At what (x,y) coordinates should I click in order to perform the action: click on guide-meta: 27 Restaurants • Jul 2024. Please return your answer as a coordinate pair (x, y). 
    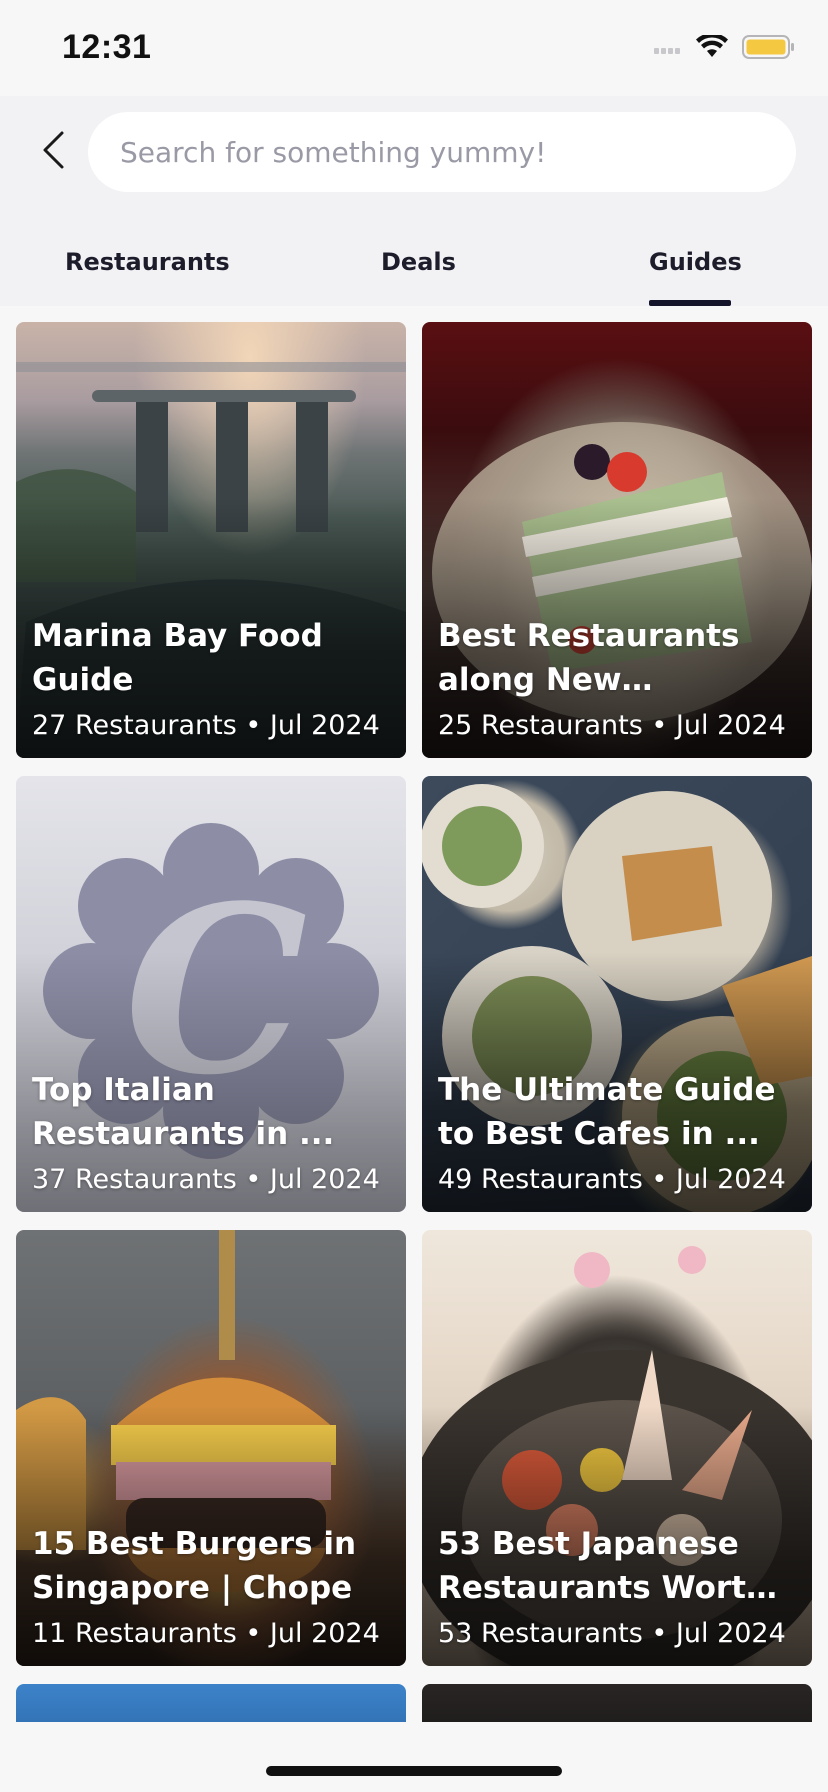
    Looking at the image, I should click on (206, 725).